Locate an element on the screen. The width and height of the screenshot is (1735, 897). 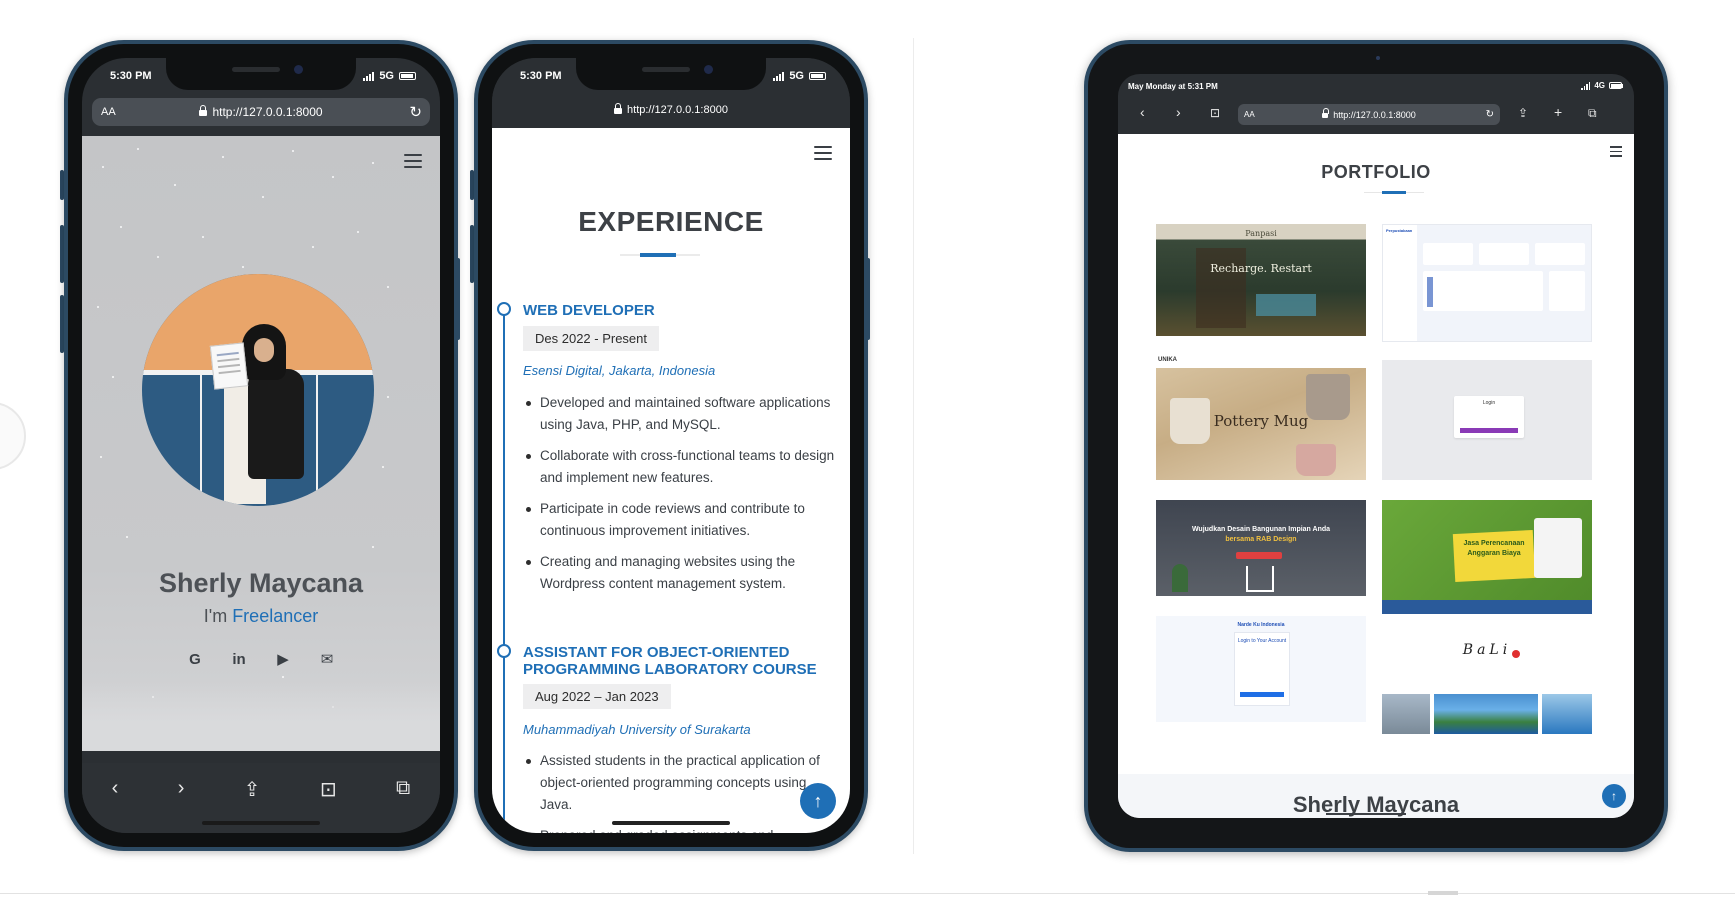
portfolio-item-login: Login is located at coordinates (1487, 420).